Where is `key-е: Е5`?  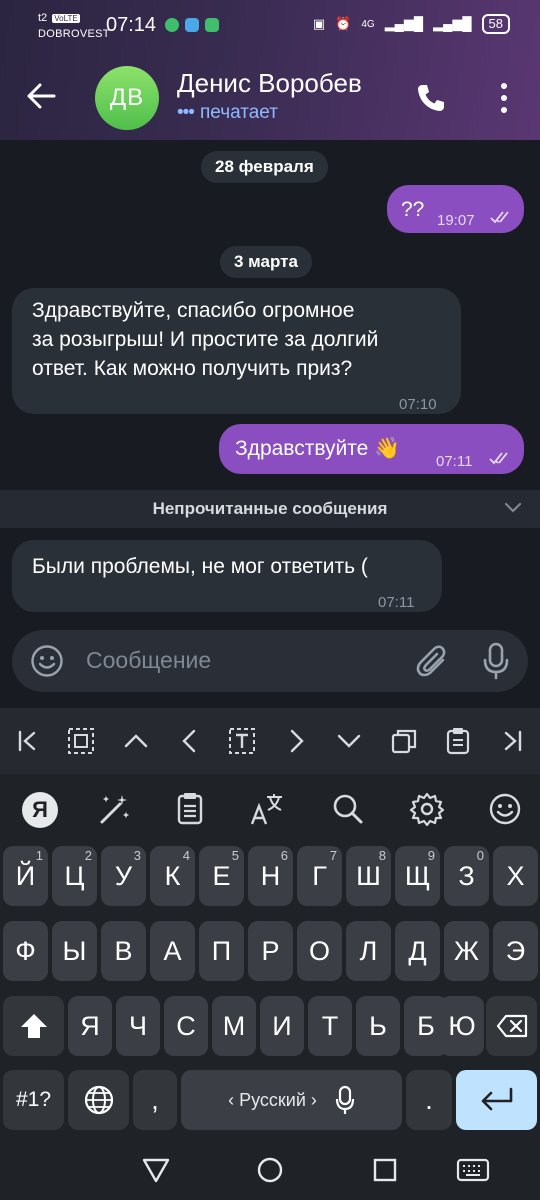
key-е: Е5 is located at coordinates (221, 876).